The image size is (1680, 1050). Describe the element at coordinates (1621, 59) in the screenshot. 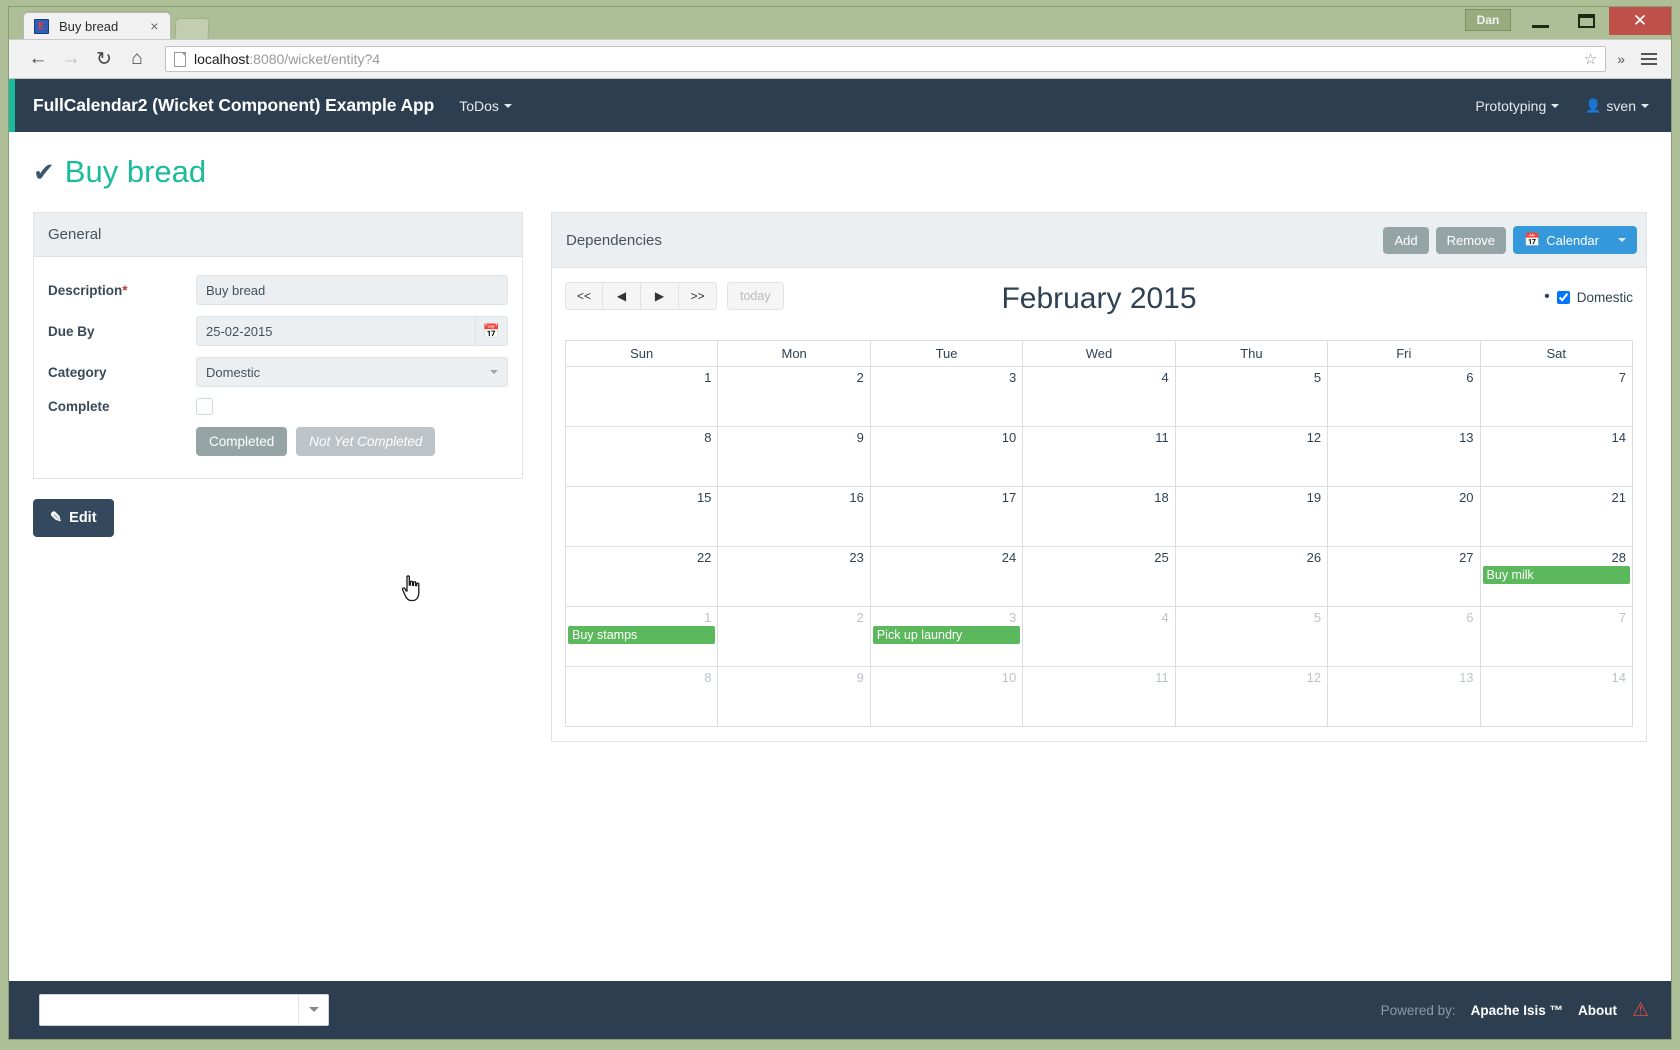

I see `overflow-chevron-icon: »` at that location.